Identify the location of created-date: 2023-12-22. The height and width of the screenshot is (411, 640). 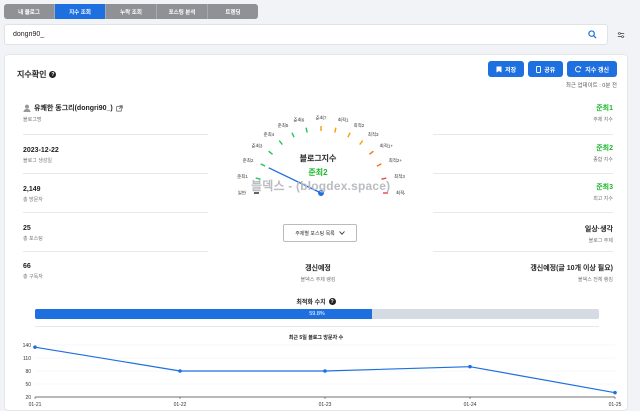
(41, 150).